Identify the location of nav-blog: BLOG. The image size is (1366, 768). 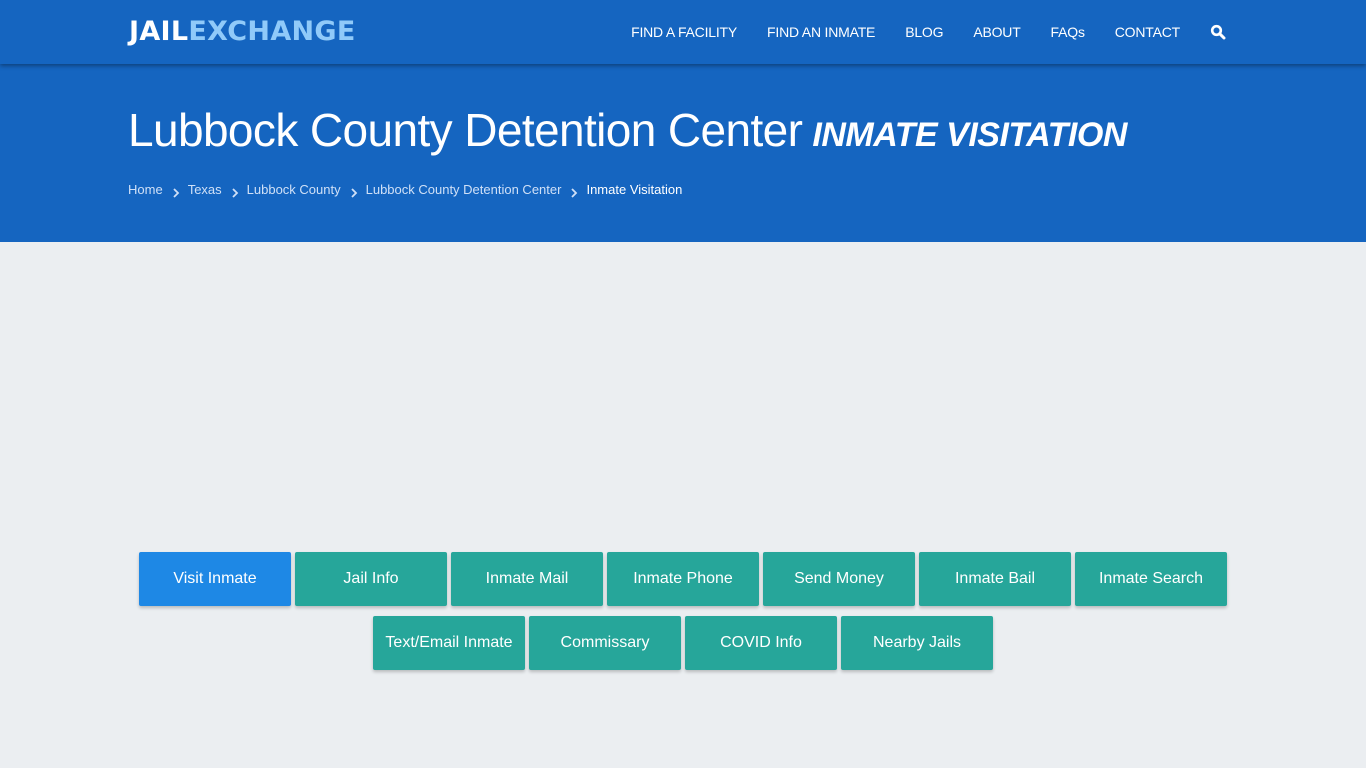
(924, 32).